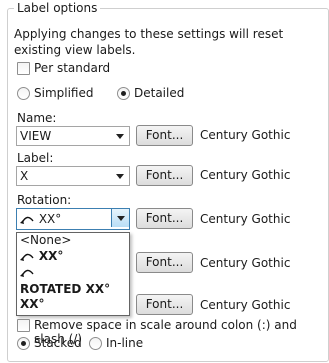 The image size is (329, 363). Describe the element at coordinates (50, 219) in the screenshot. I see `rotation-dropdown-value: XX°` at that location.